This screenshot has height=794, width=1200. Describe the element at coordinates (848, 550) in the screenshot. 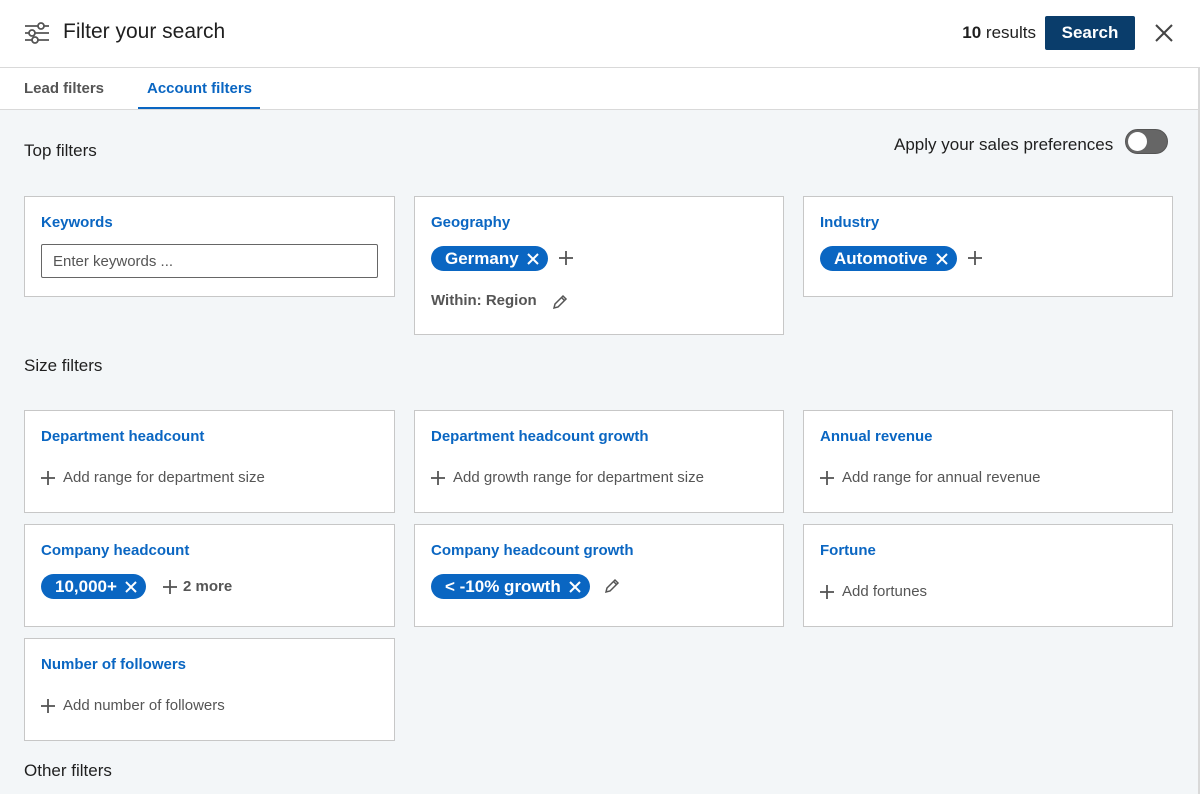

I see `fortune-title: Fortune` at that location.